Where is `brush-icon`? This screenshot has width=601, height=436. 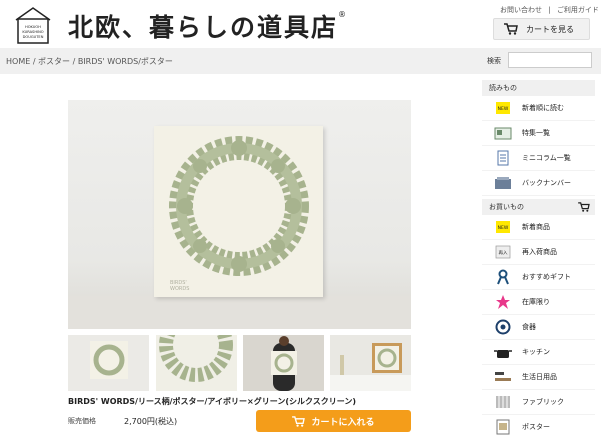
brush-icon is located at coordinates (503, 377).